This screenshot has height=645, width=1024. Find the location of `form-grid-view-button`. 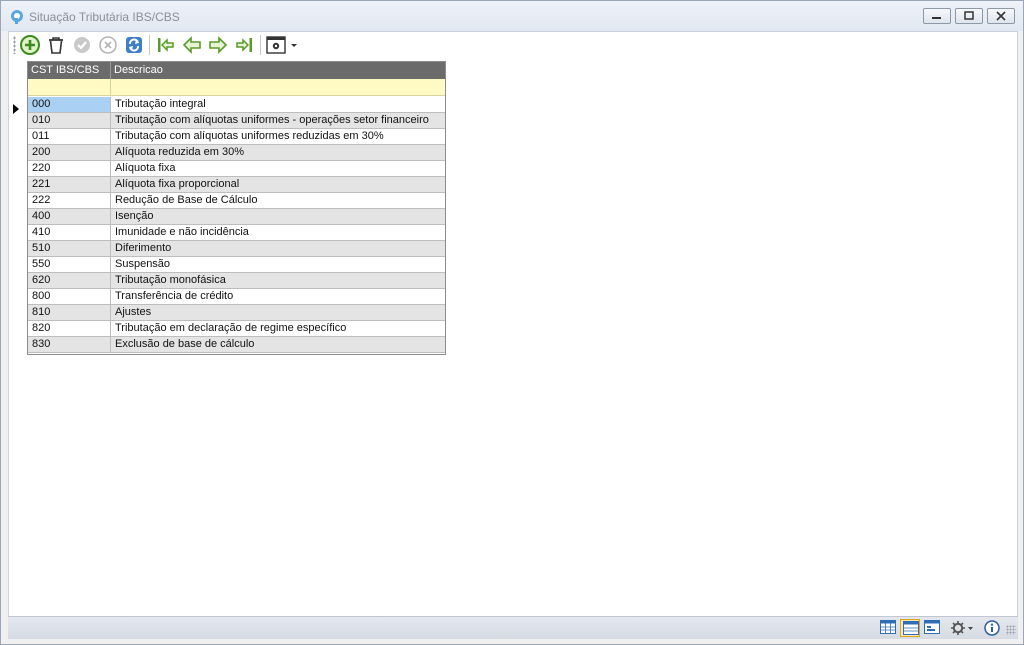

form-grid-view-button is located at coordinates (910, 628).